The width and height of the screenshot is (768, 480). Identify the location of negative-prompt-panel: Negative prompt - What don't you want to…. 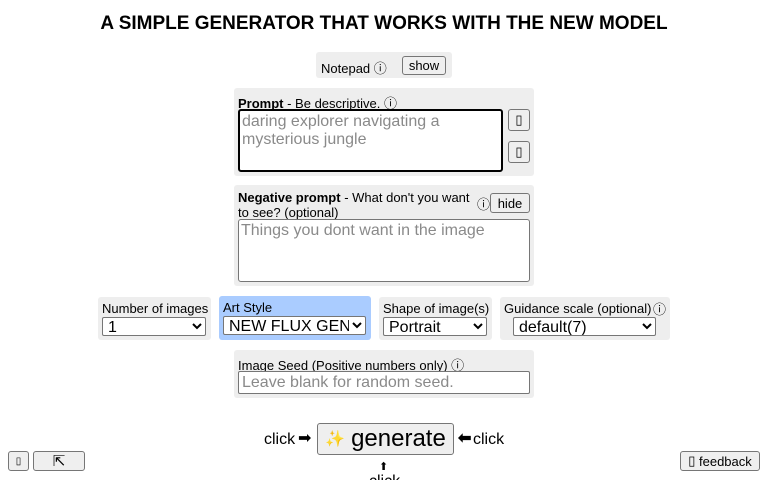
(384, 235).